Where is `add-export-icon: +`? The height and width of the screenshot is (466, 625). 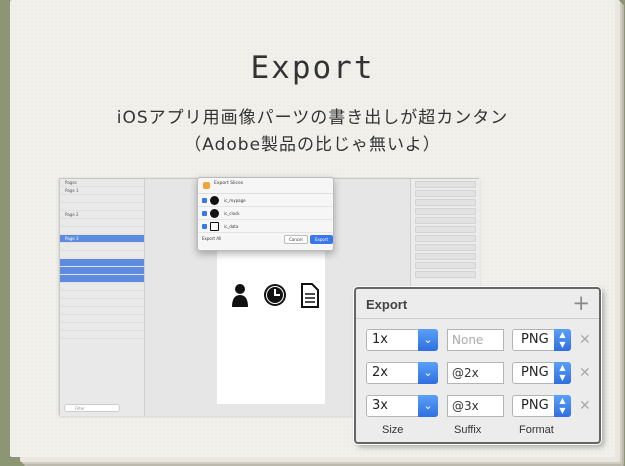
add-export-icon: + is located at coordinates (581, 303).